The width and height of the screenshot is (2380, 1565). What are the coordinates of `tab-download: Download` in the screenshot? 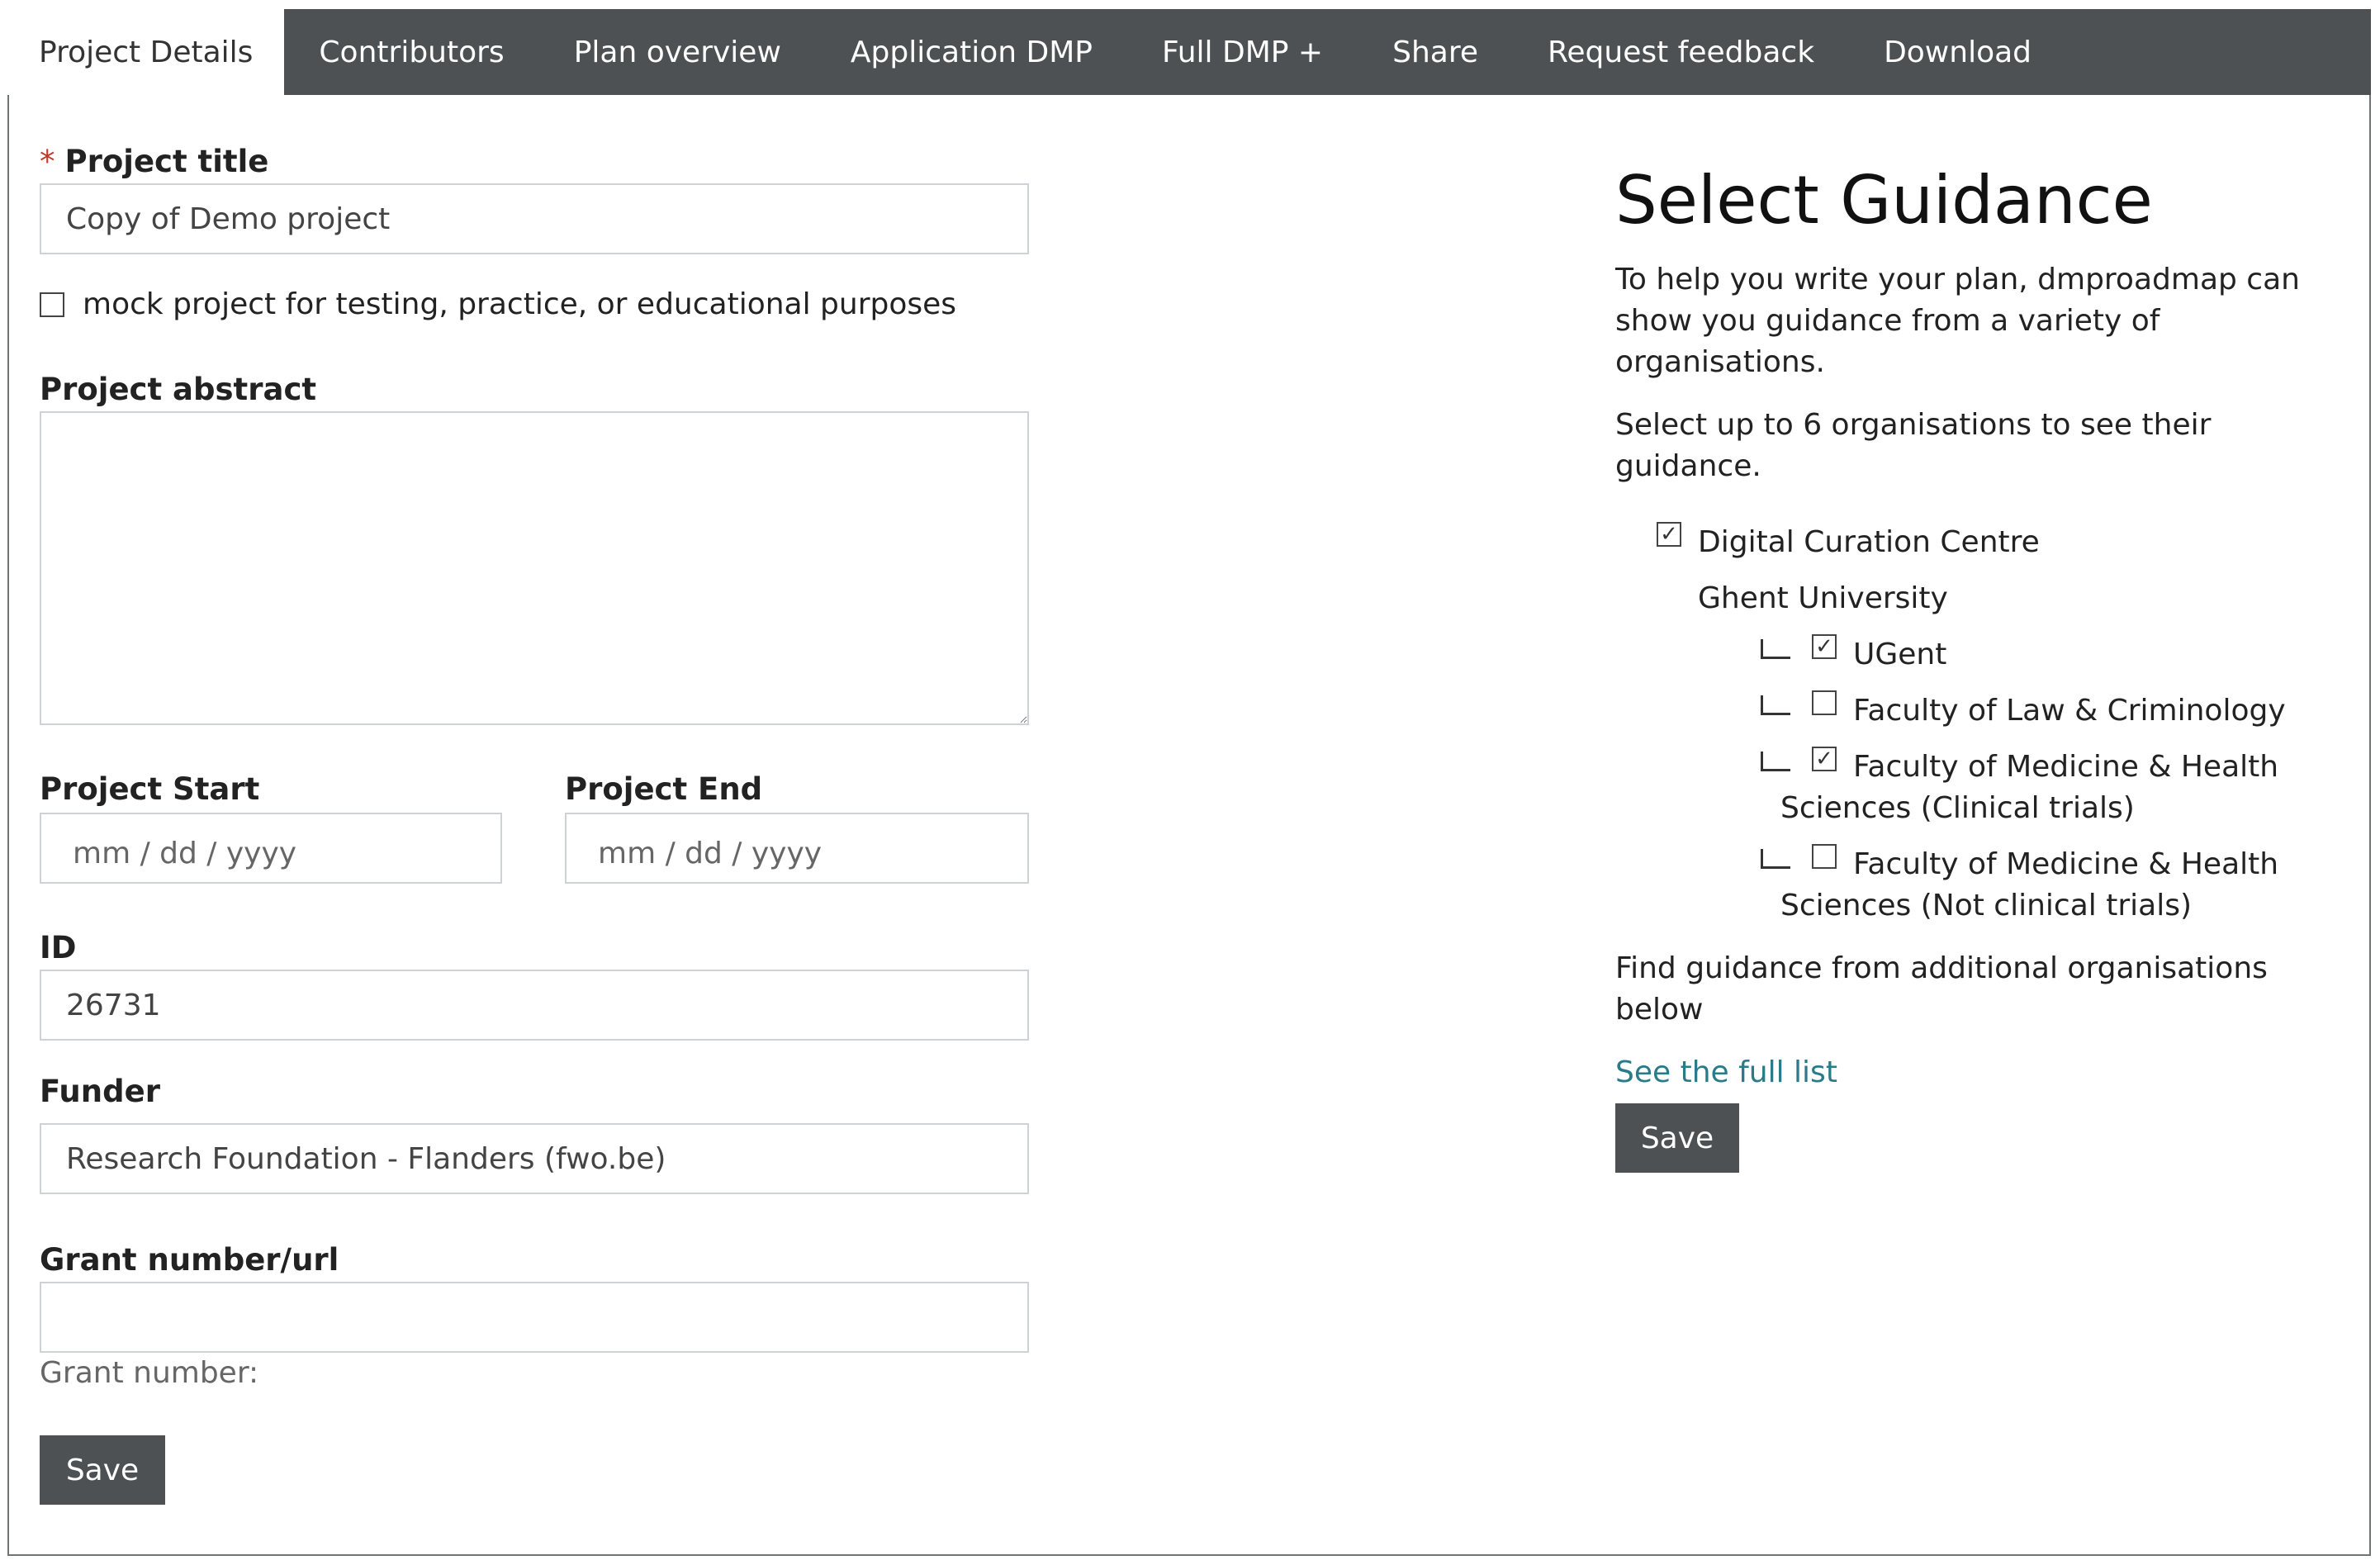 It's located at (1957, 52).